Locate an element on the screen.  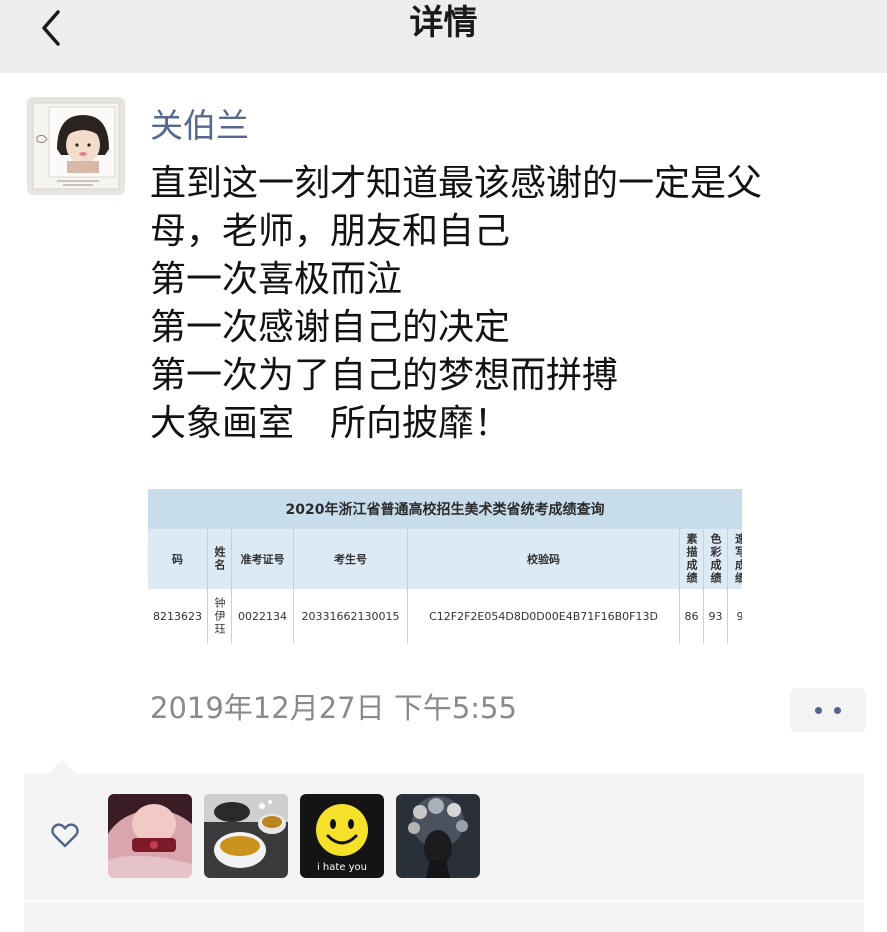
likes-panel: i hate you is located at coordinates (444, 837).